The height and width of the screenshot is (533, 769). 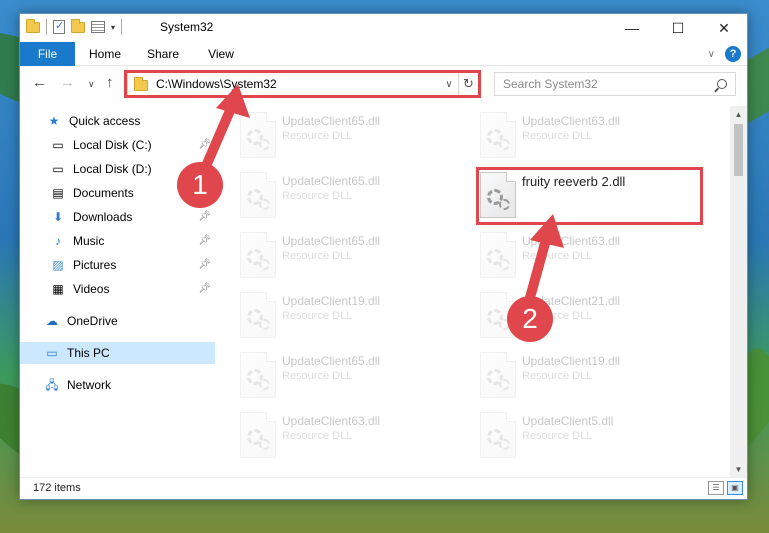 What do you see at coordinates (722, 84) in the screenshot?
I see `search-icon` at bounding box center [722, 84].